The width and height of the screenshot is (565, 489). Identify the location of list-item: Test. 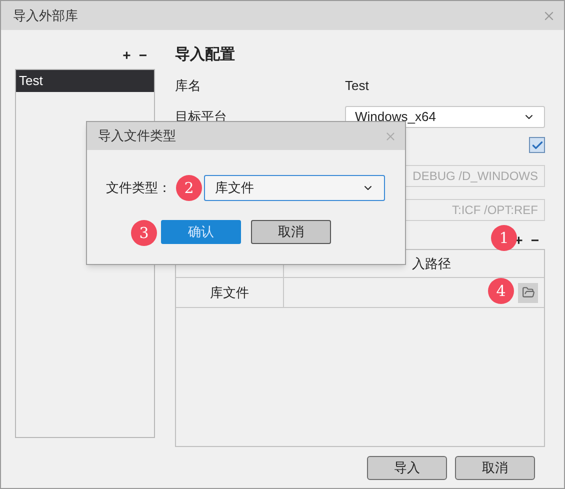
(85, 81).